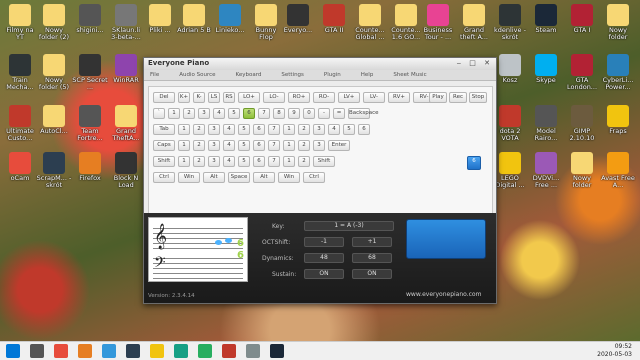 The image size is (640, 360). I want to click on keyboard-key: RS, so click(229, 97).